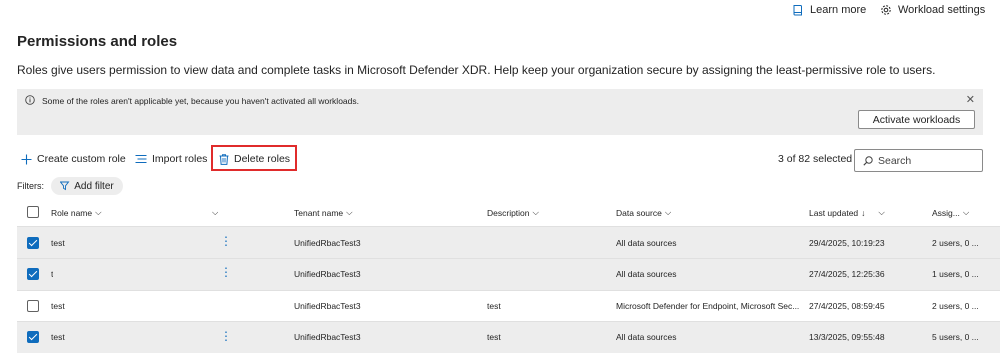 This screenshot has height=358, width=1000. I want to click on column-header-expand: ⌵, so click(215, 212).